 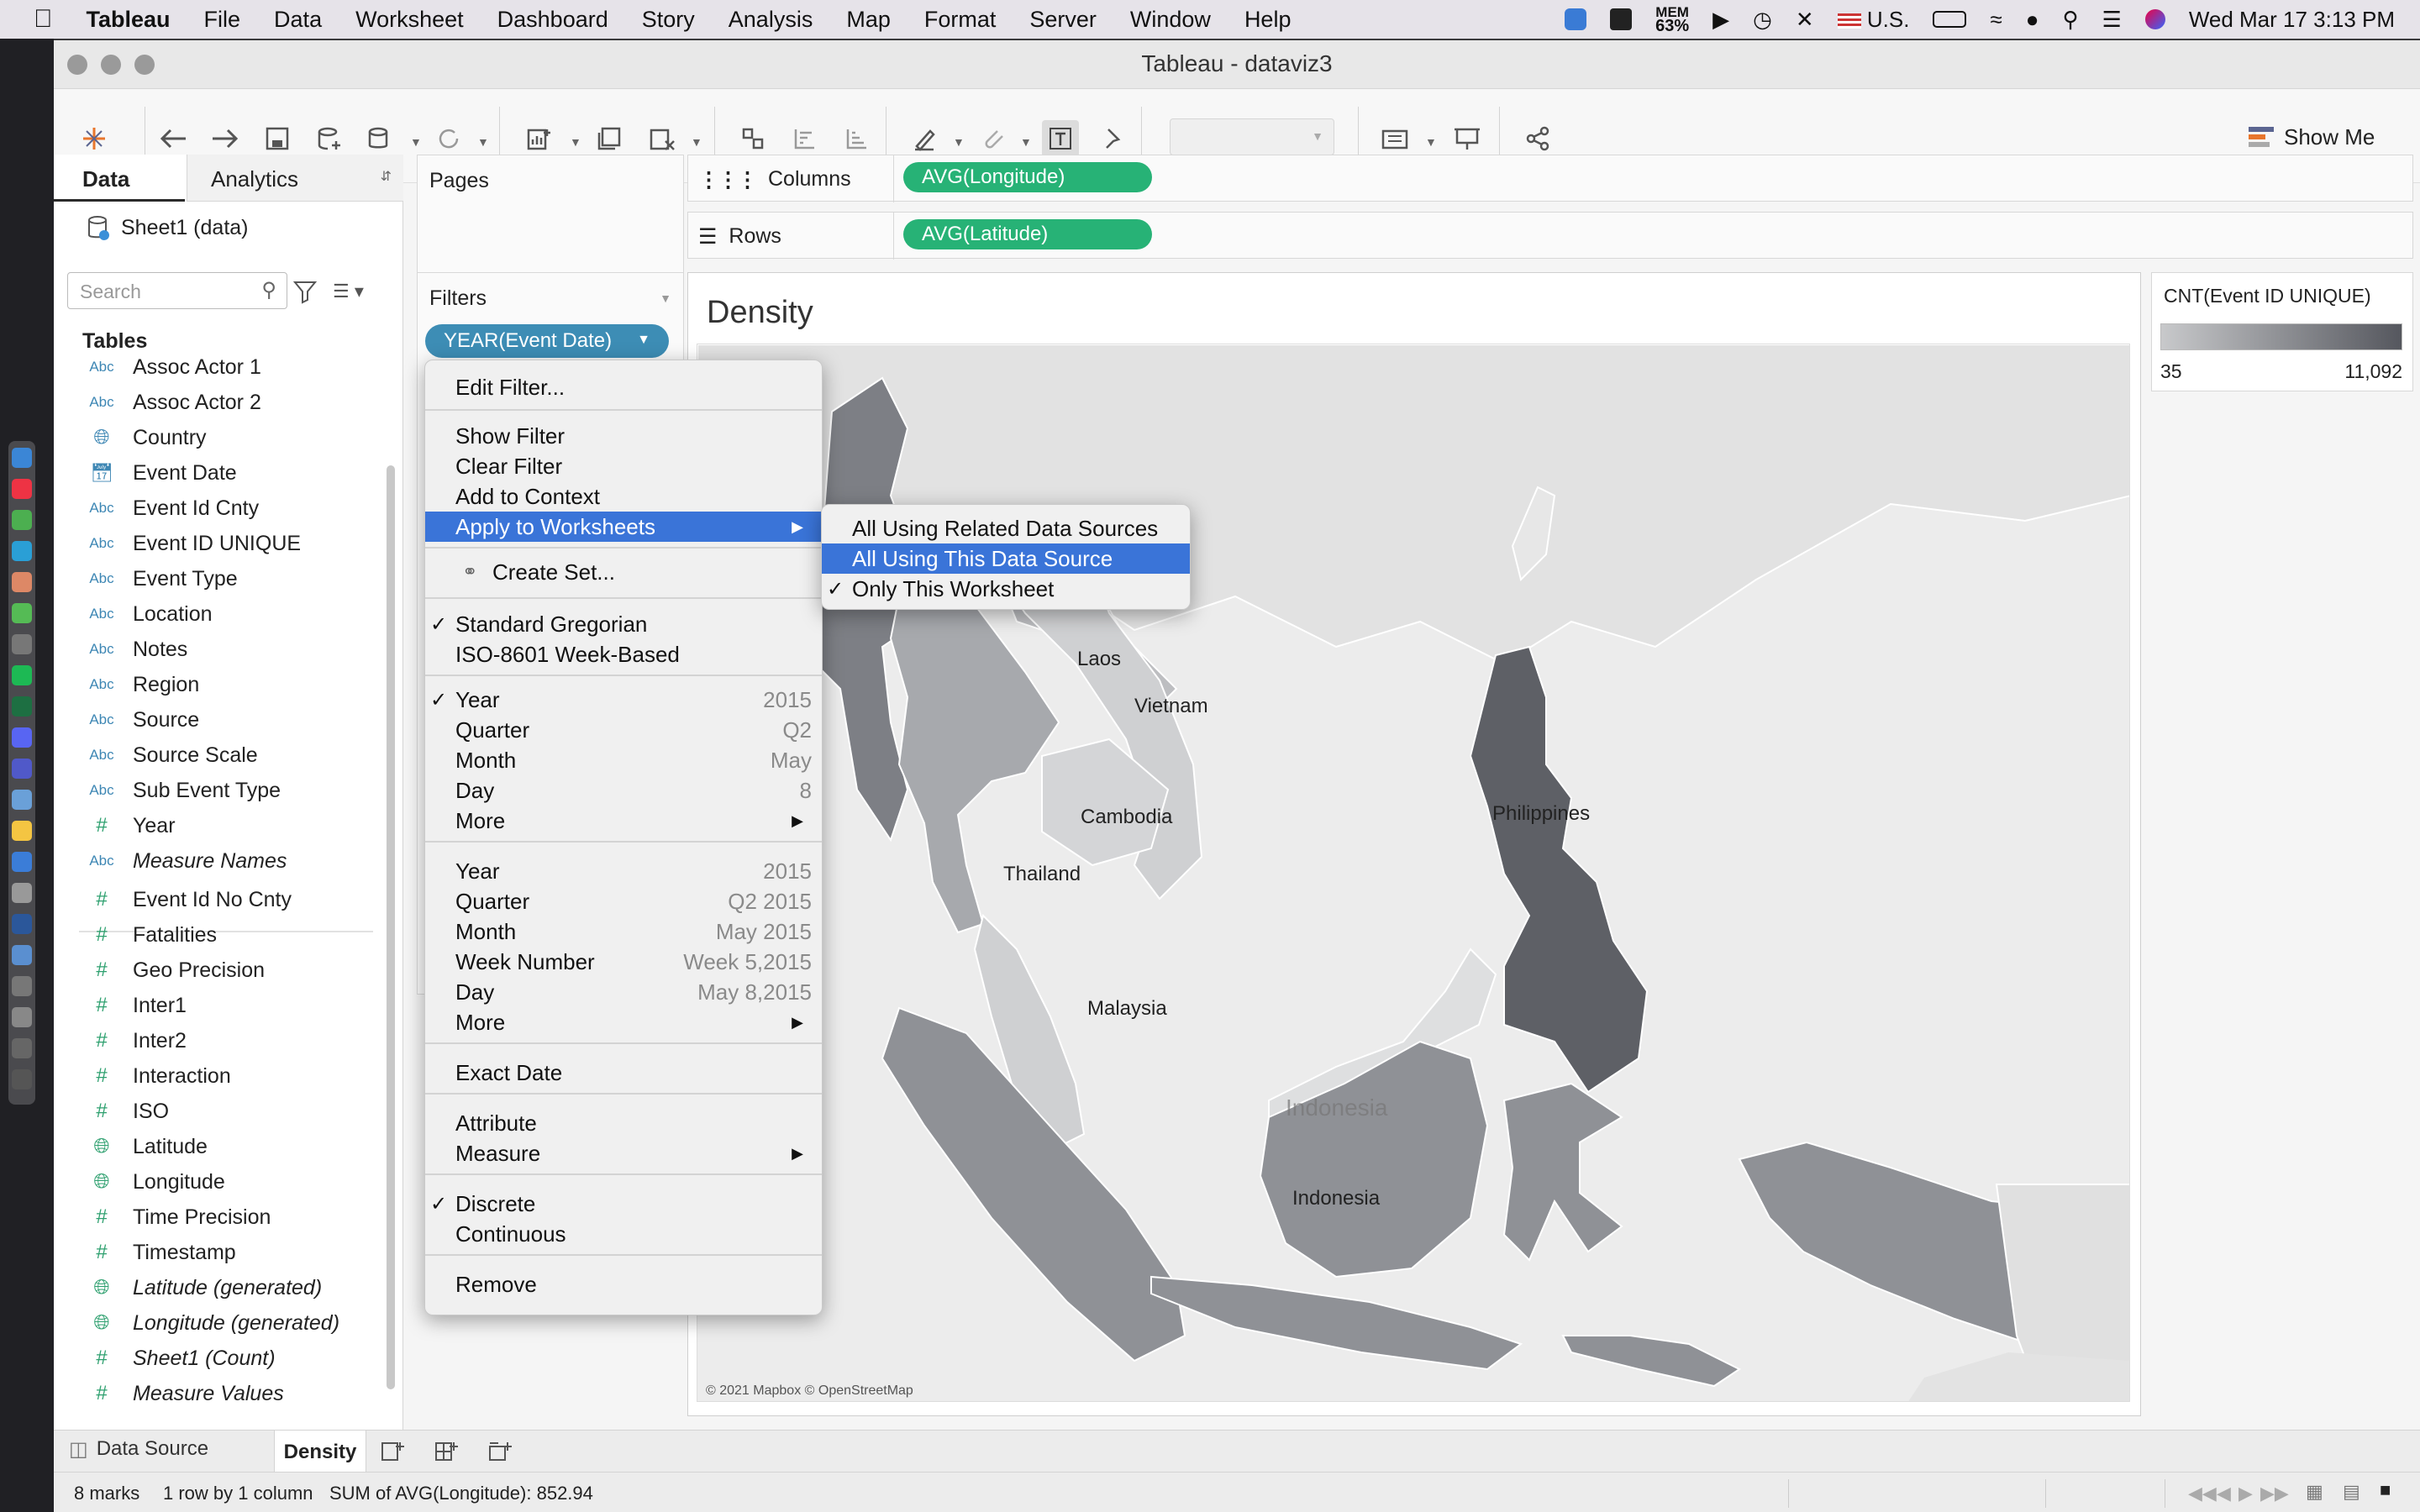 What do you see at coordinates (1006, 558) in the screenshot?
I see `submenu-all-this-source: All Using This Data Source` at bounding box center [1006, 558].